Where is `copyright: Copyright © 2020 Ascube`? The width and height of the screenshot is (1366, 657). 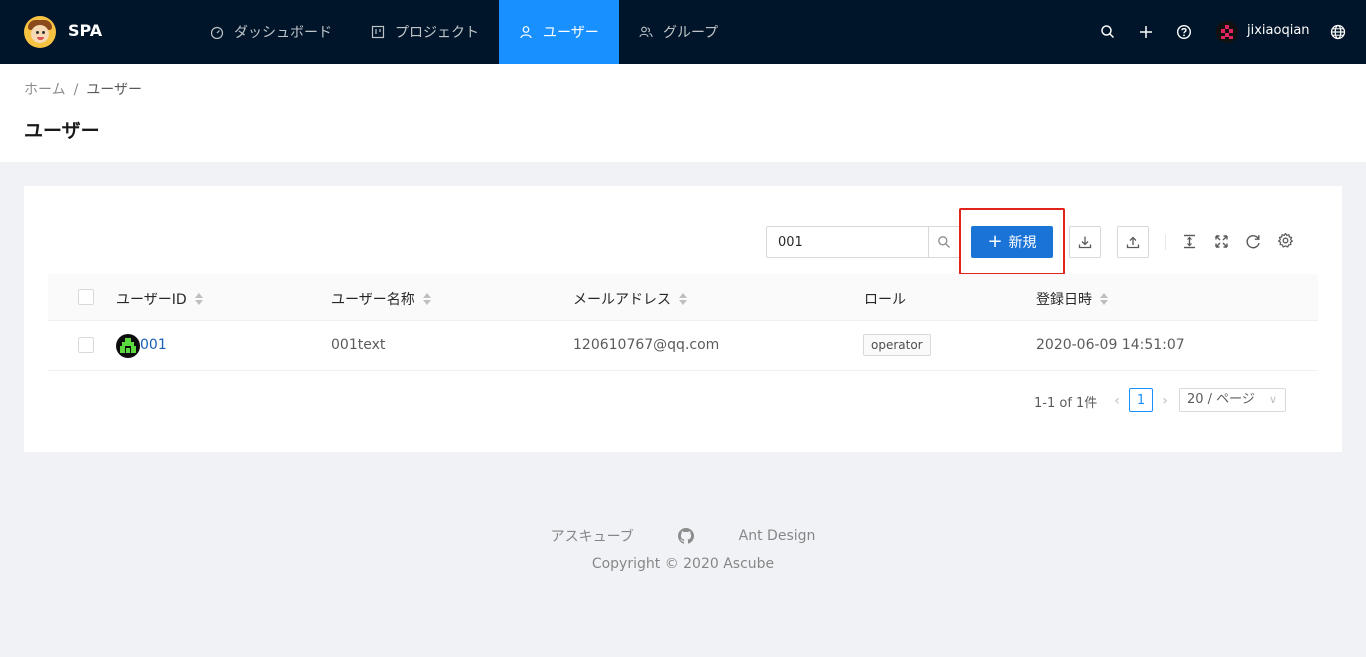 copyright: Copyright © 2020 Ascube is located at coordinates (683, 564).